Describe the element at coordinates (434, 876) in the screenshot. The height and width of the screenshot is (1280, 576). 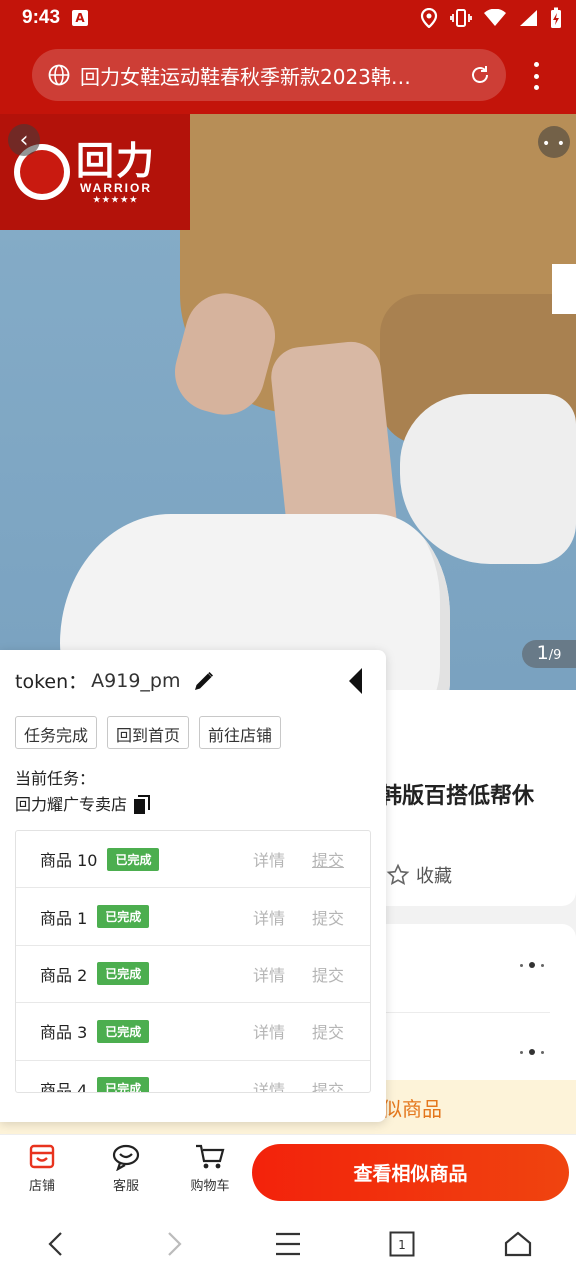
I see `favorite-label: 收藏` at that location.